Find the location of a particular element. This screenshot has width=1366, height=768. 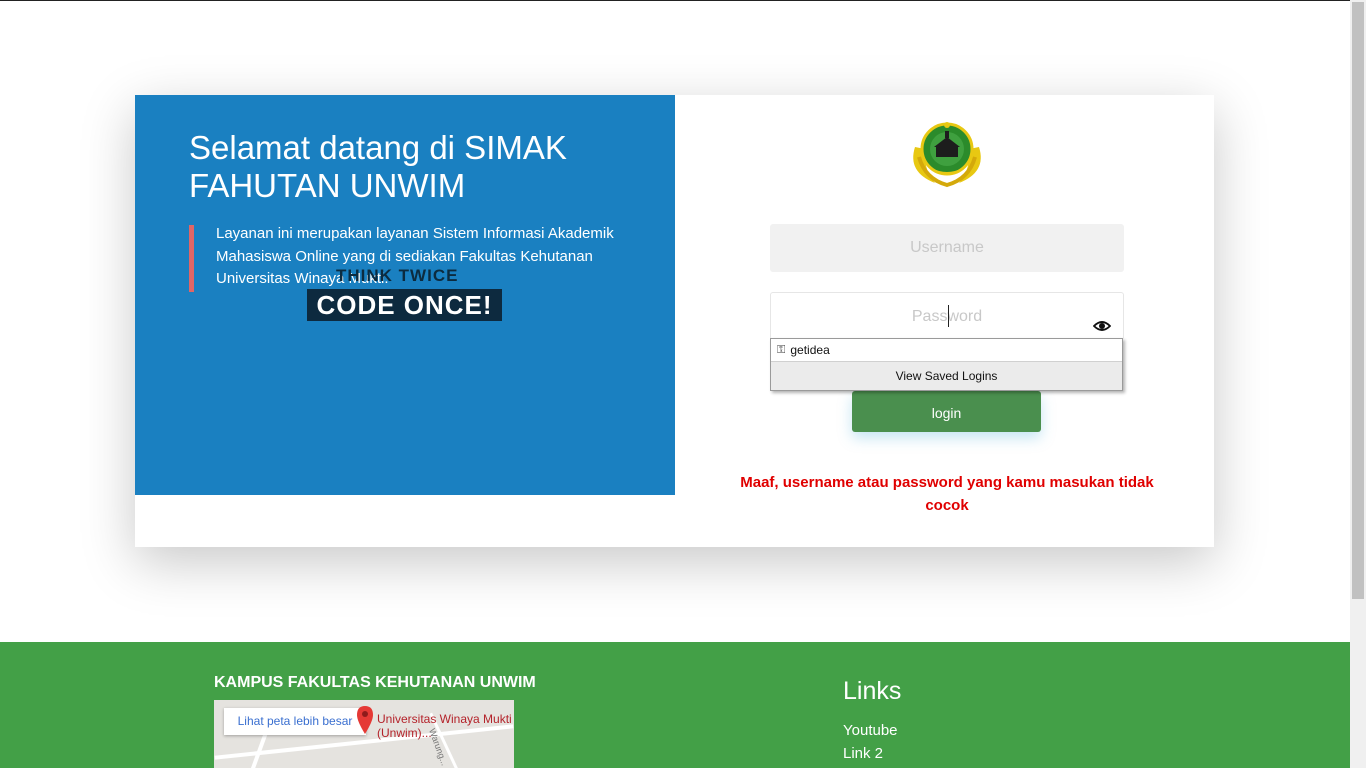

password-placeholder: Password is located at coordinates (947, 316).